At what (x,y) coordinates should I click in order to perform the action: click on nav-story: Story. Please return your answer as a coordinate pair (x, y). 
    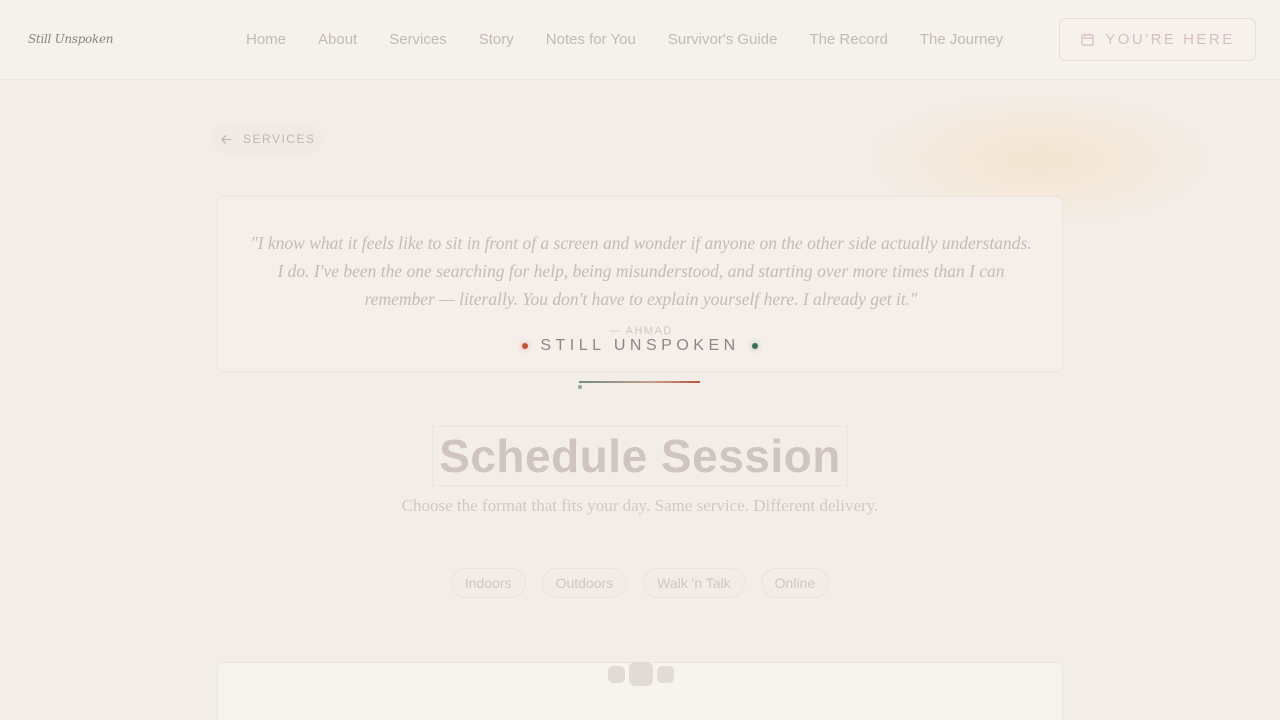
    Looking at the image, I should click on (496, 39).